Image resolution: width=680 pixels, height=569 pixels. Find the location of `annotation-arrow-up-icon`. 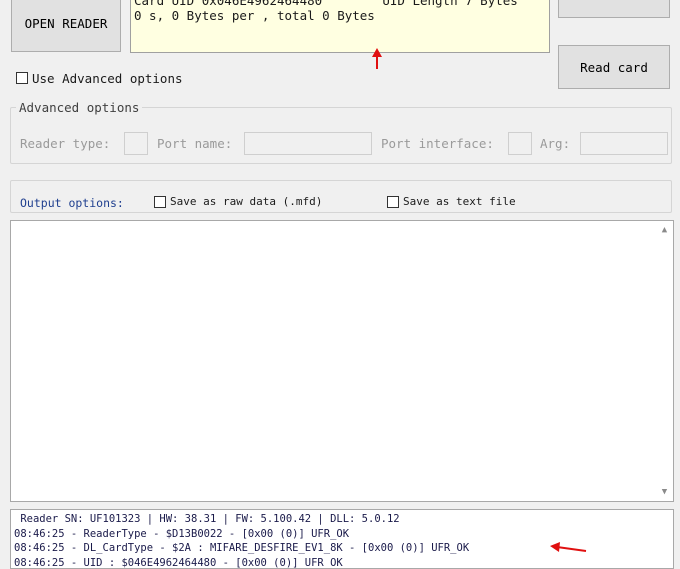

annotation-arrow-up-icon is located at coordinates (377, 59).